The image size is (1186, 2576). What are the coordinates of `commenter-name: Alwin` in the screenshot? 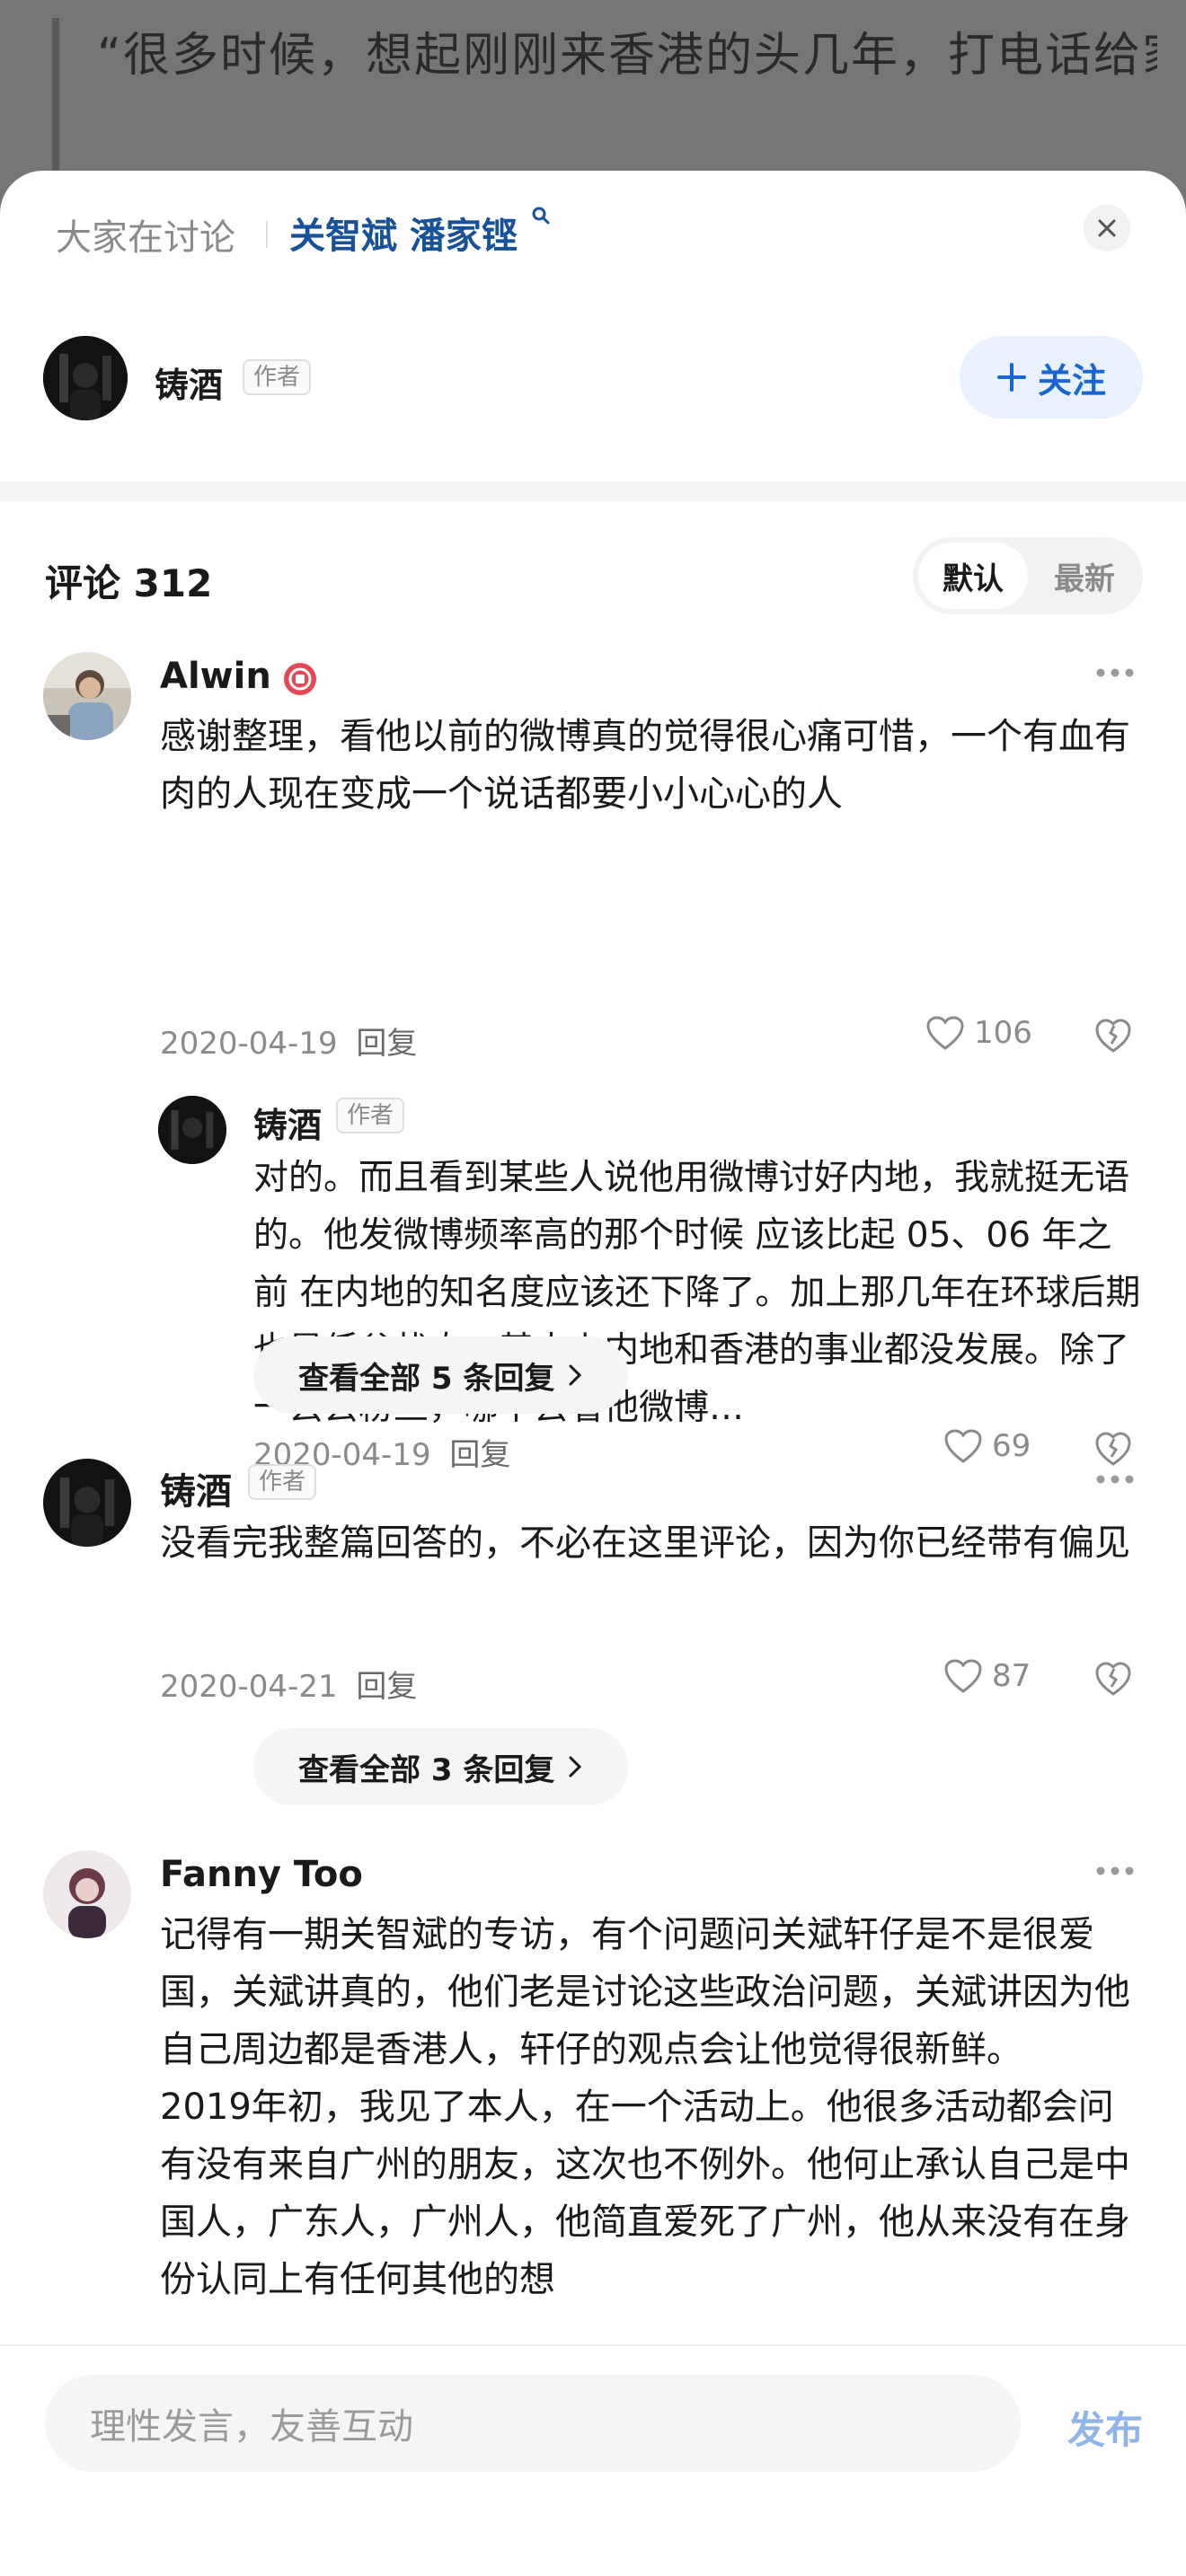 It's located at (215, 676).